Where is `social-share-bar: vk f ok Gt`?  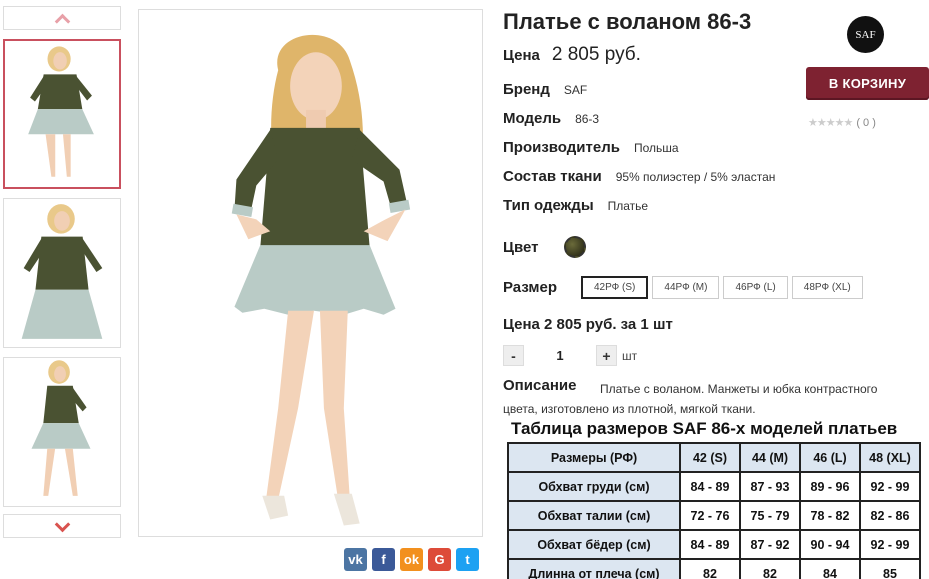 social-share-bar: vk f ok Gt is located at coordinates (411, 559).